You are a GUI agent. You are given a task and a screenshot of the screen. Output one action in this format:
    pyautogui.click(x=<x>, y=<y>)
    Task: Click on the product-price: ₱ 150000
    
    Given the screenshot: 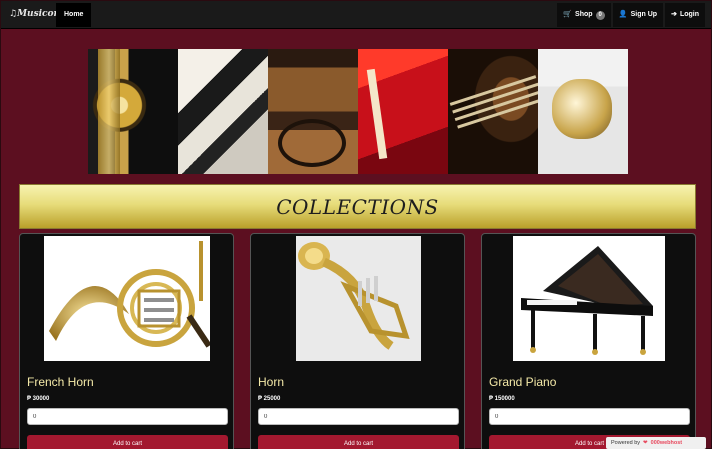 What is the action you would take?
    pyautogui.click(x=502, y=399)
    